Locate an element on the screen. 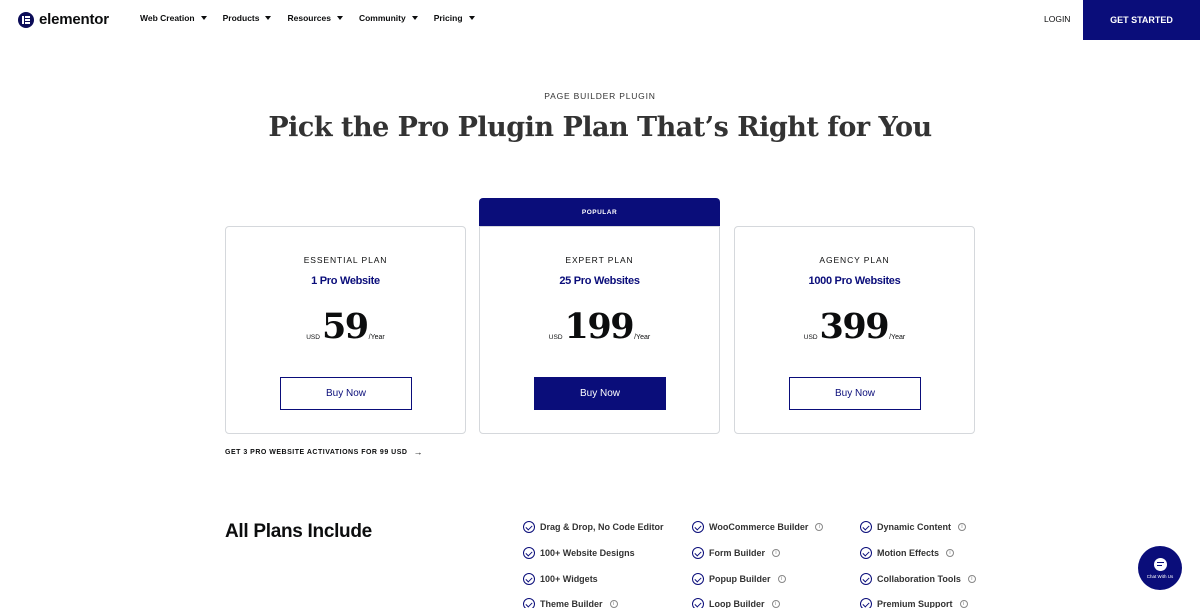 The height and width of the screenshot is (608, 1200). feature-item: Theme Builder i is located at coordinates (570, 603).